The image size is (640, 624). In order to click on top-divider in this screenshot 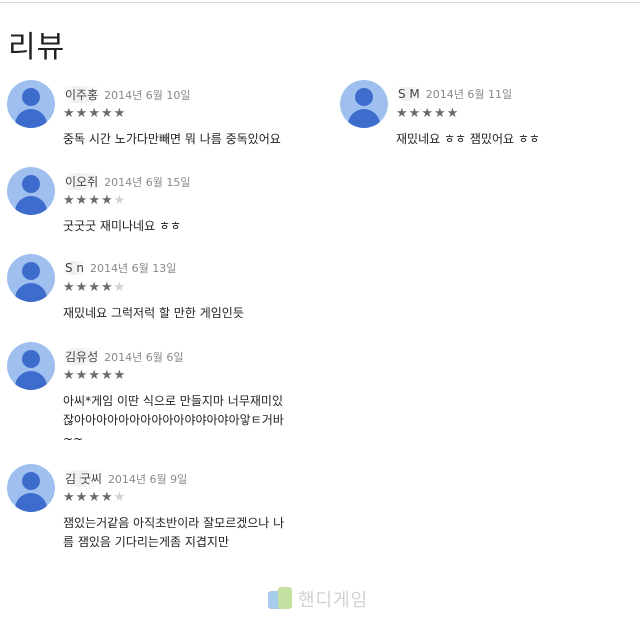, I will do `click(320, 2)`.